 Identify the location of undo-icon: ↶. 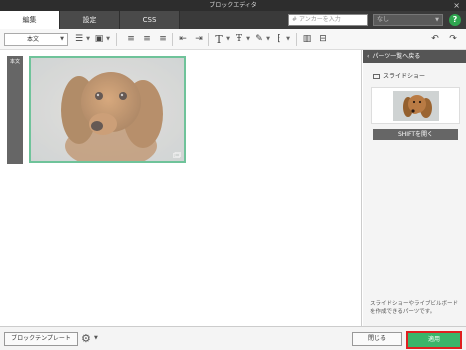
(435, 39).